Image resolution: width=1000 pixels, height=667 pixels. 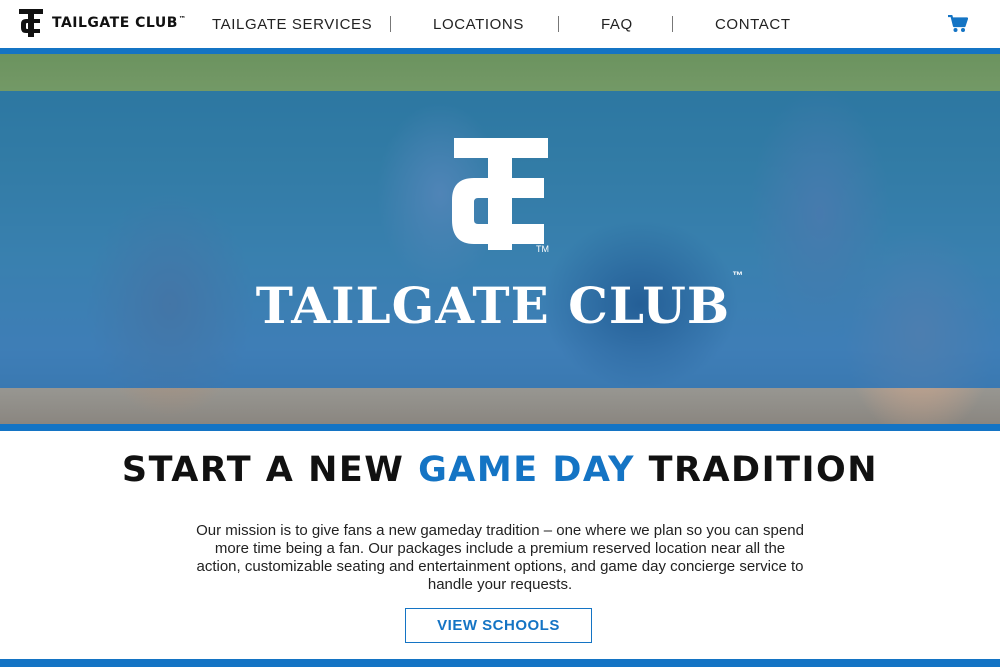 What do you see at coordinates (753, 24) in the screenshot?
I see `nav-item-contact: CONTACT` at bounding box center [753, 24].